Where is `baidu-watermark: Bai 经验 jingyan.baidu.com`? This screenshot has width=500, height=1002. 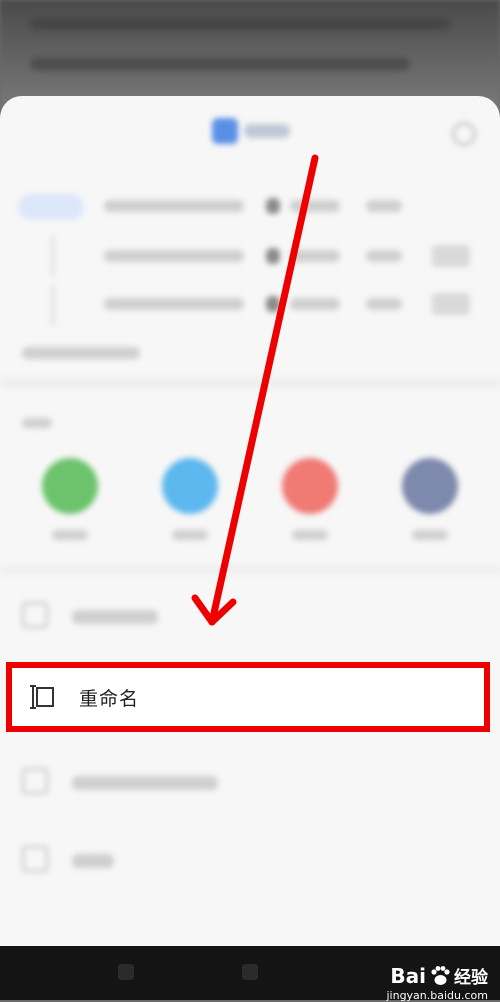
baidu-watermark: Bai 经验 jingyan.baidu.com is located at coordinates (437, 982).